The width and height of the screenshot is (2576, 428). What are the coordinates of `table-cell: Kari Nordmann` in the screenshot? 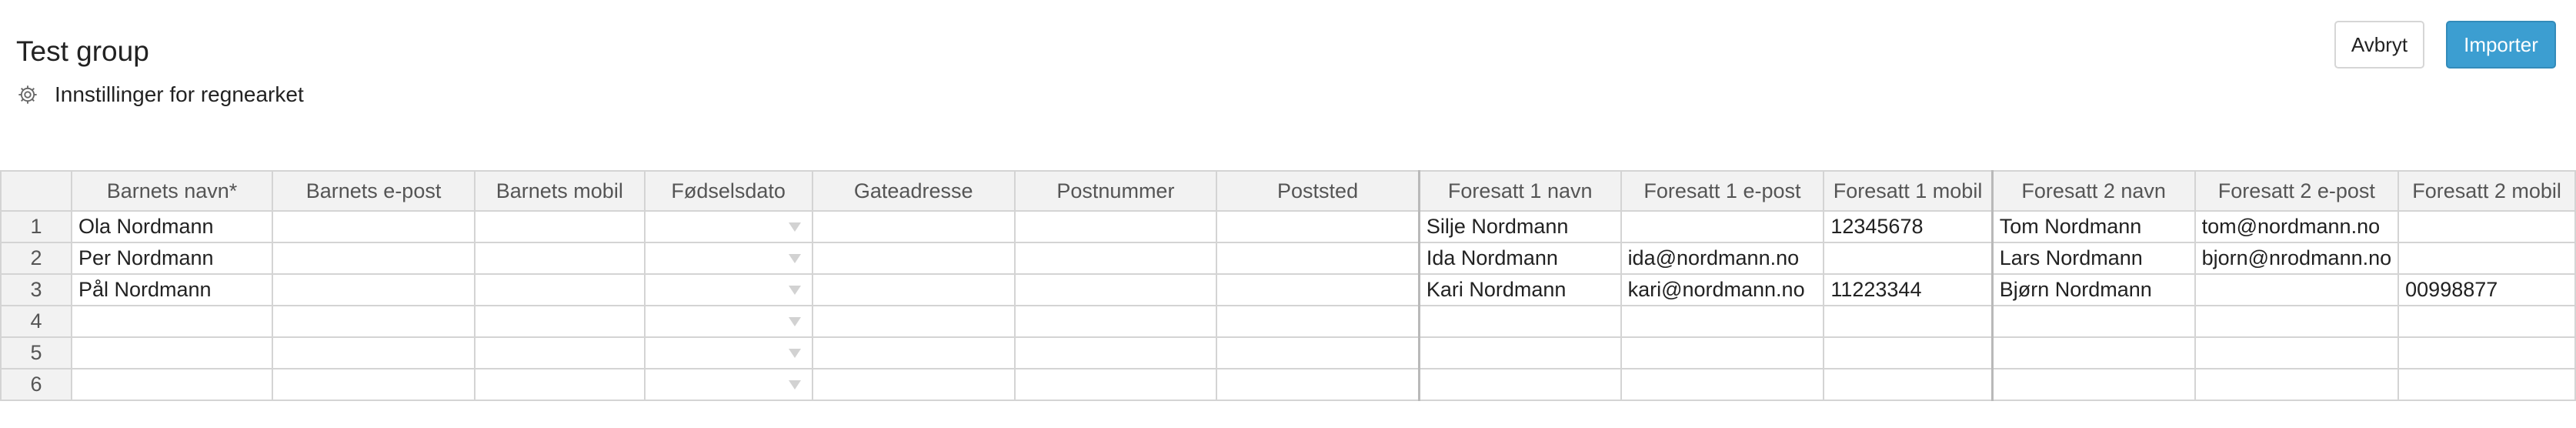 It's located at (1519, 289).